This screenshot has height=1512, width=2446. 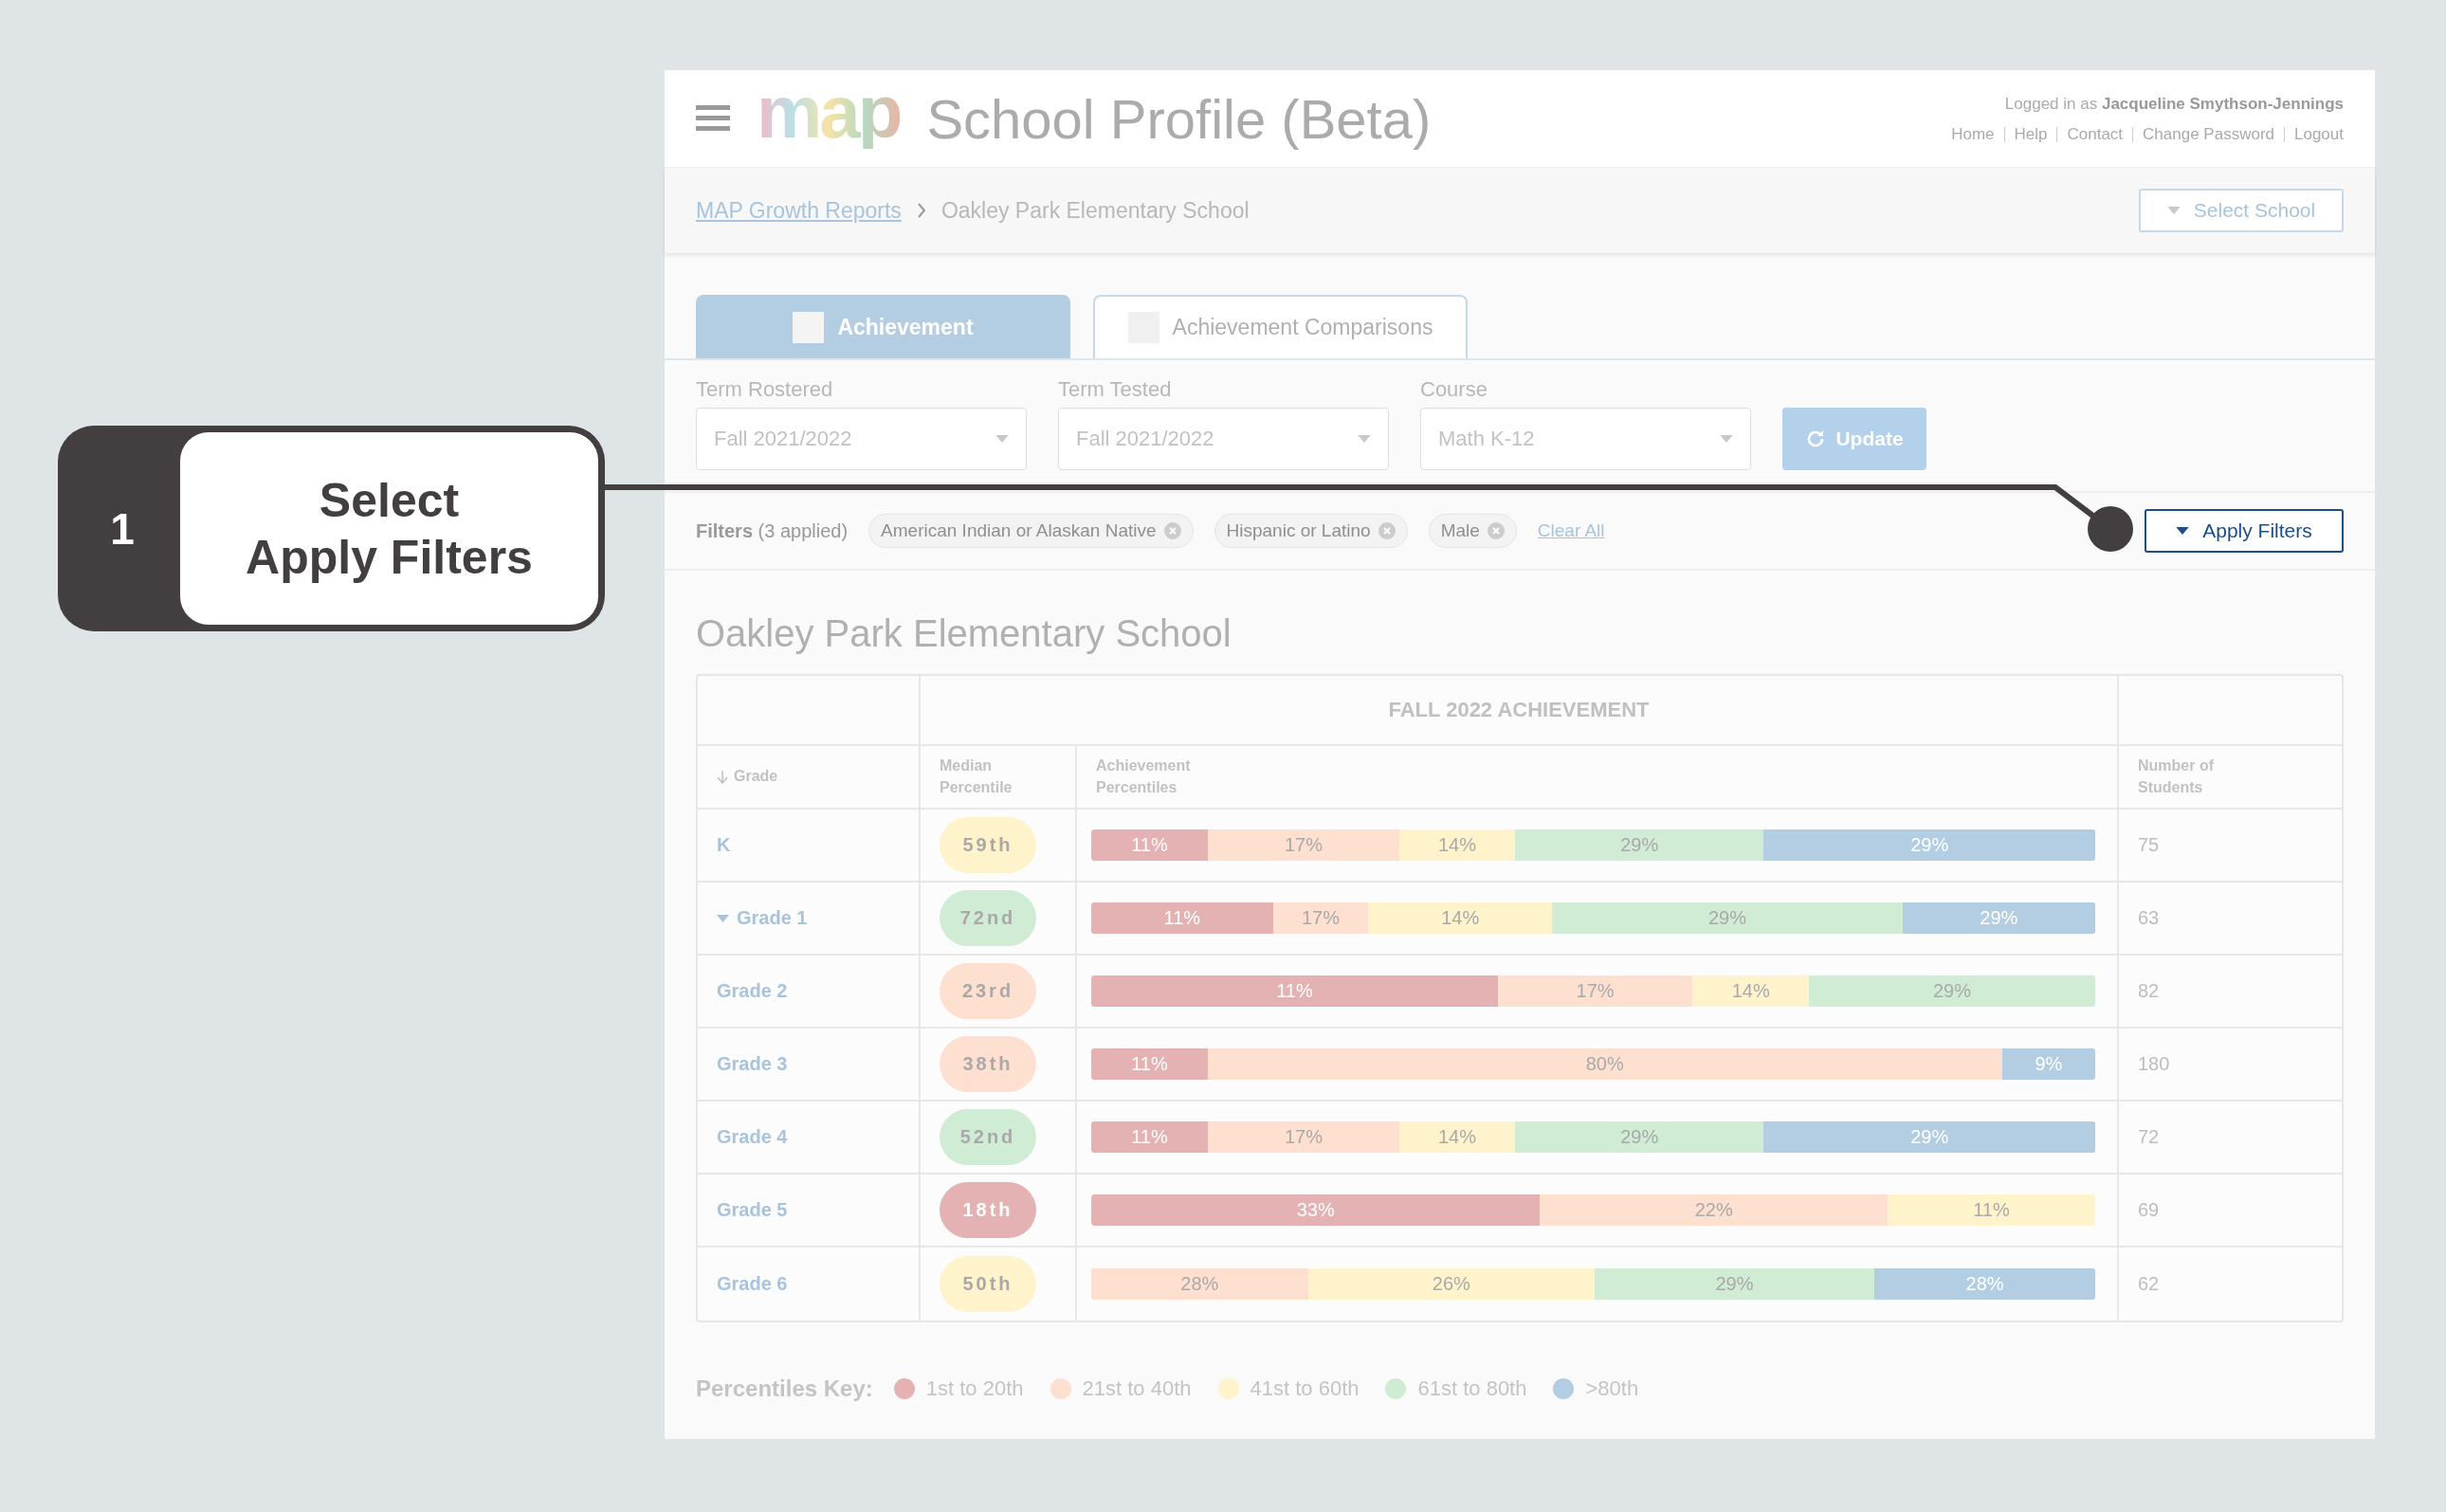 I want to click on square-icon, so click(x=809, y=328).